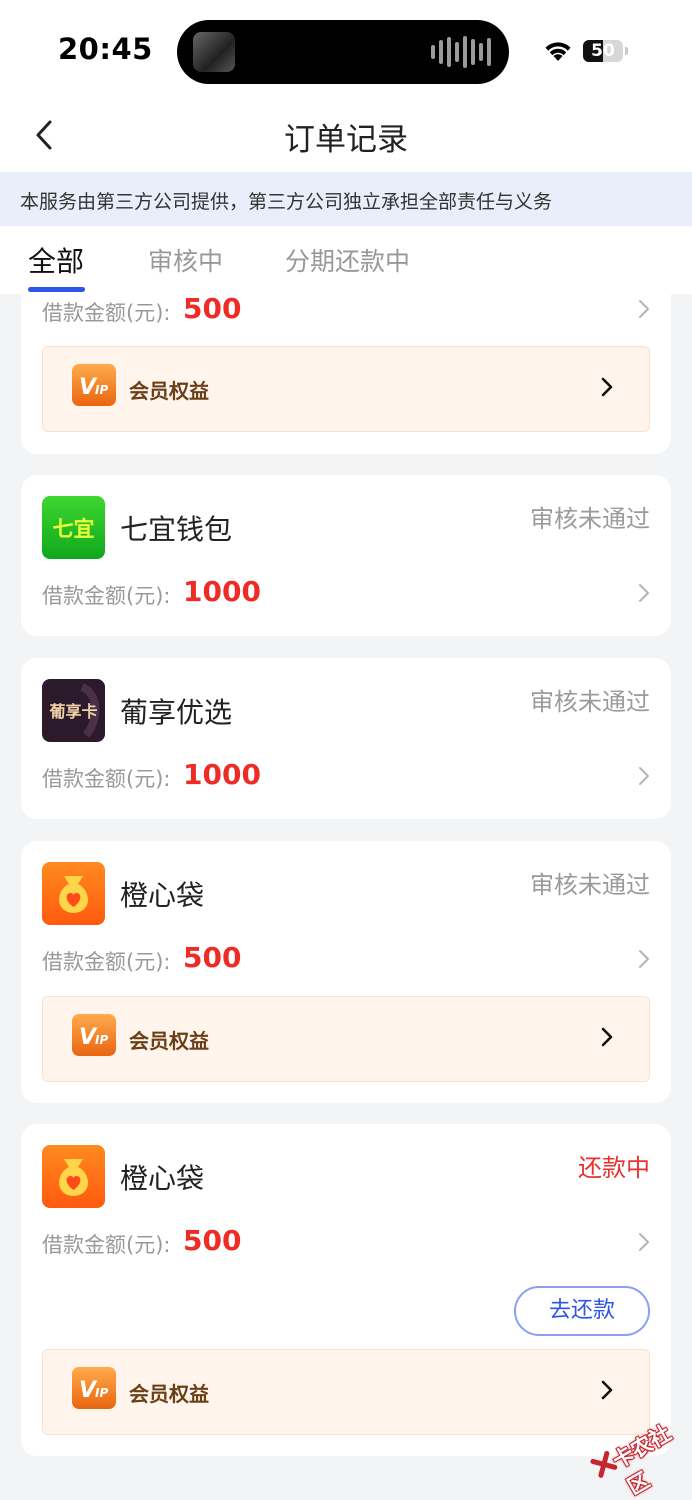 The height and width of the screenshot is (1500, 692). Describe the element at coordinates (343, 52) in the screenshot. I see `dynamic-island` at that location.